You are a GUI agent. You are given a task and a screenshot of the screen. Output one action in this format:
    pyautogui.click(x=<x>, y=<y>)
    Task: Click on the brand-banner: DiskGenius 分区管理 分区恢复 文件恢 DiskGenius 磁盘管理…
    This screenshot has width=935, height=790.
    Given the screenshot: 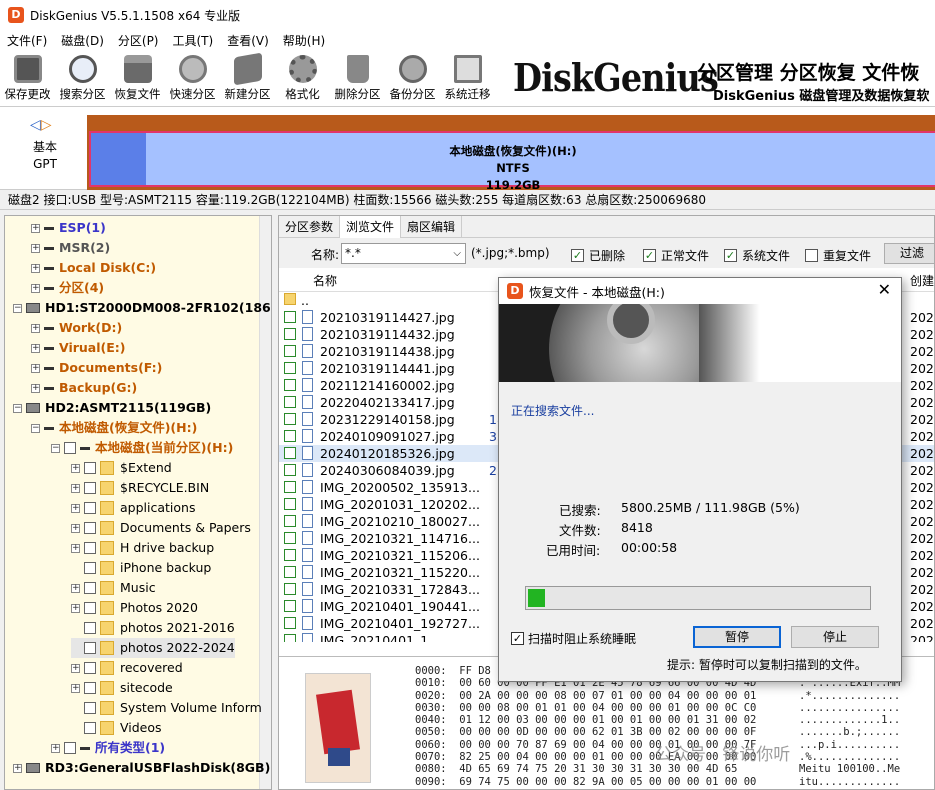 What is the action you would take?
    pyautogui.click(x=716, y=78)
    